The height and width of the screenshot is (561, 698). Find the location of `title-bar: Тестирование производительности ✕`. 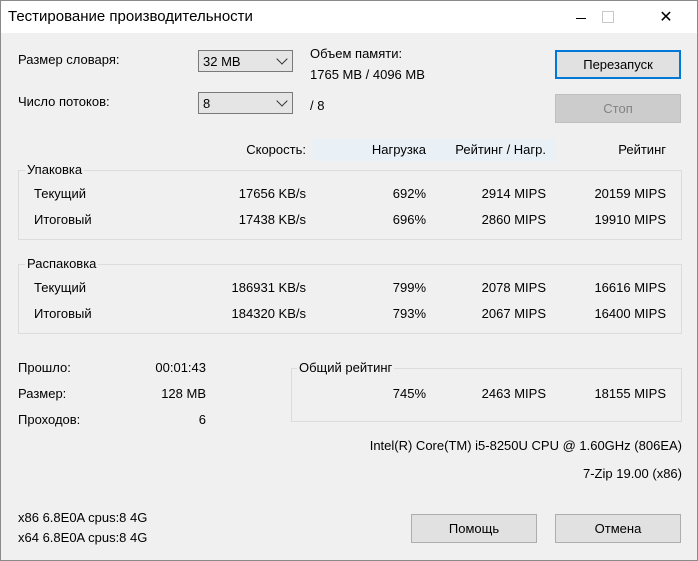

title-bar: Тестирование производительности ✕ is located at coordinates (349, 17).